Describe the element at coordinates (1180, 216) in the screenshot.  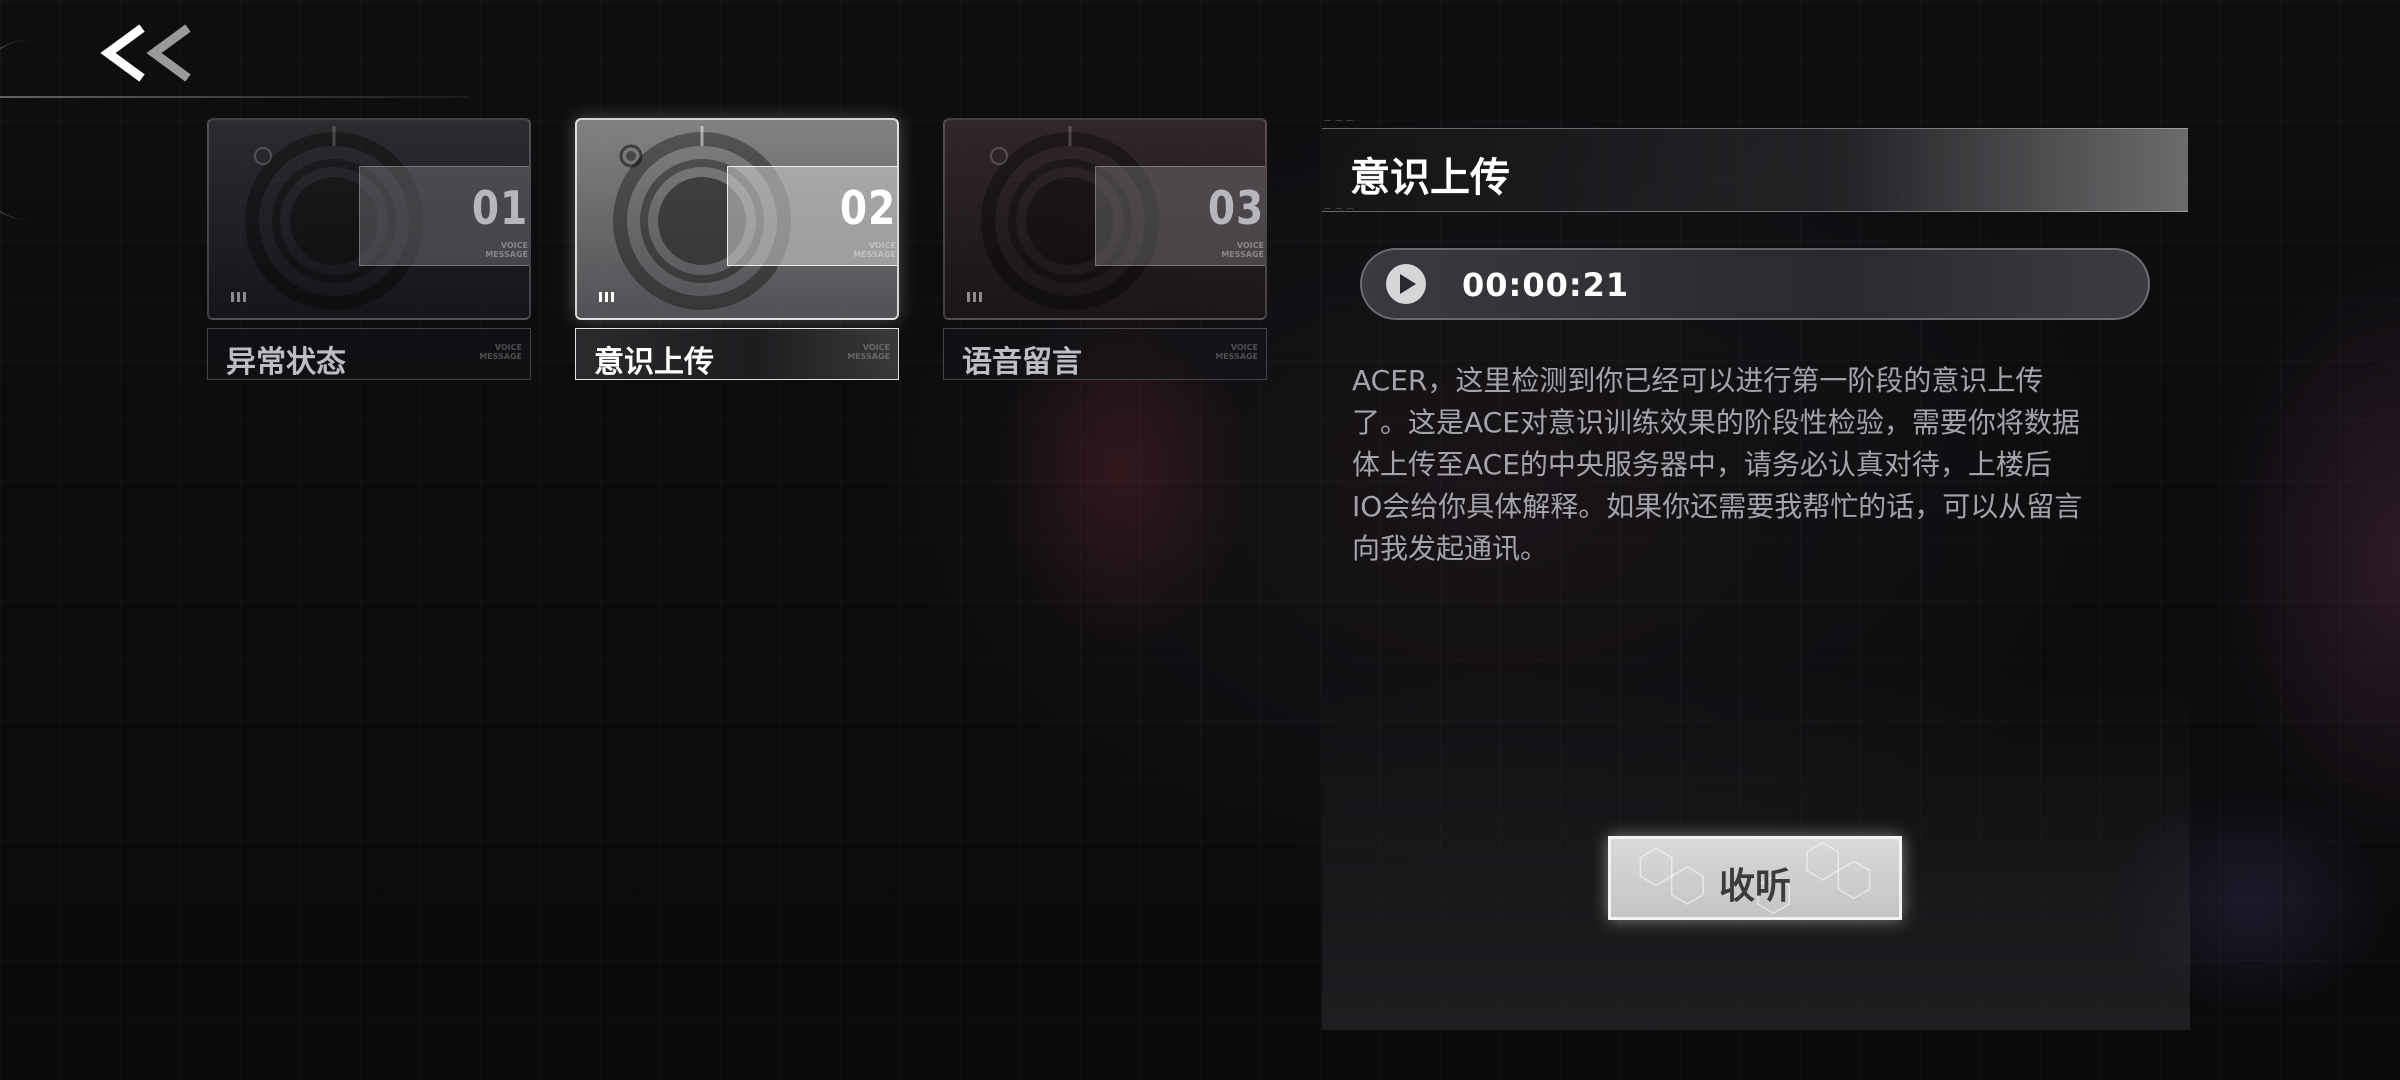
I see `card-number-plate: 03 VOICE MESSAGE` at that location.